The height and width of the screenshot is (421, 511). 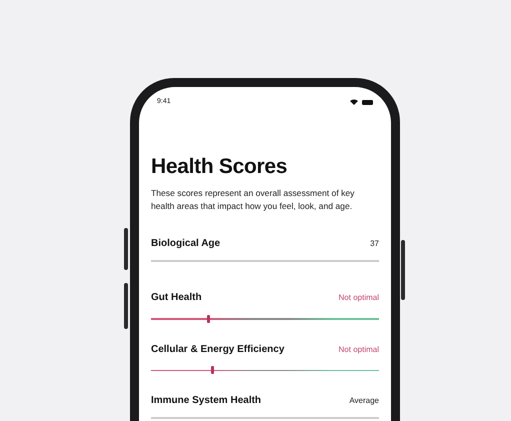 What do you see at coordinates (176, 298) in the screenshot?
I see `score-label: Gut Health` at bounding box center [176, 298].